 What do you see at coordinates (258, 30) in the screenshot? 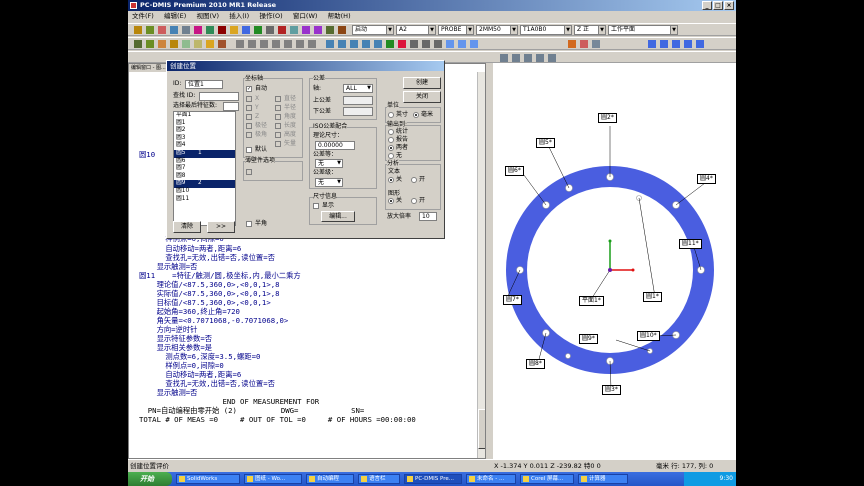
I see `check-icon` at bounding box center [258, 30].